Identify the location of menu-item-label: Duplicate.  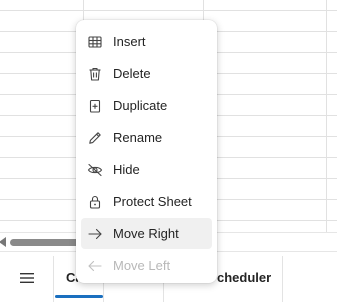
(140, 105).